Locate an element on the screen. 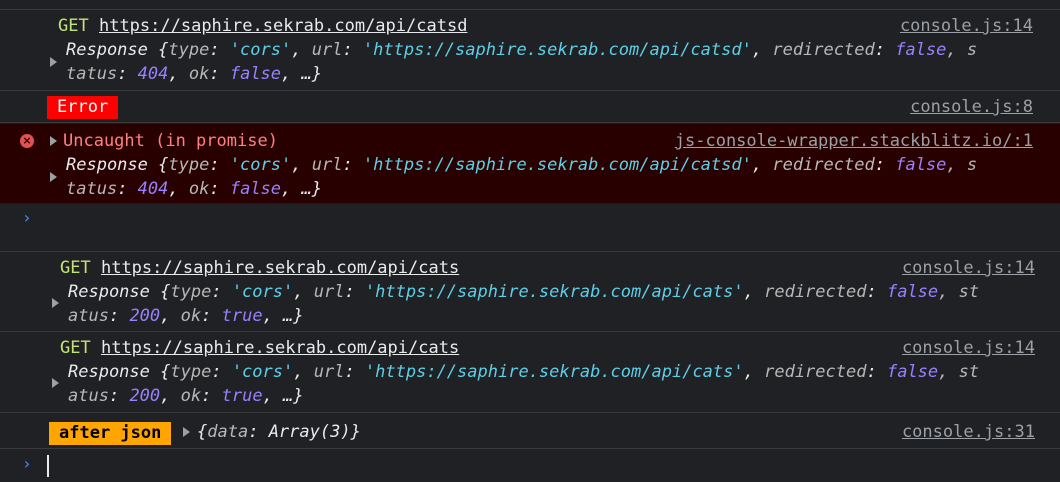  error-message: Uncaught (in promise) is located at coordinates (170, 141).